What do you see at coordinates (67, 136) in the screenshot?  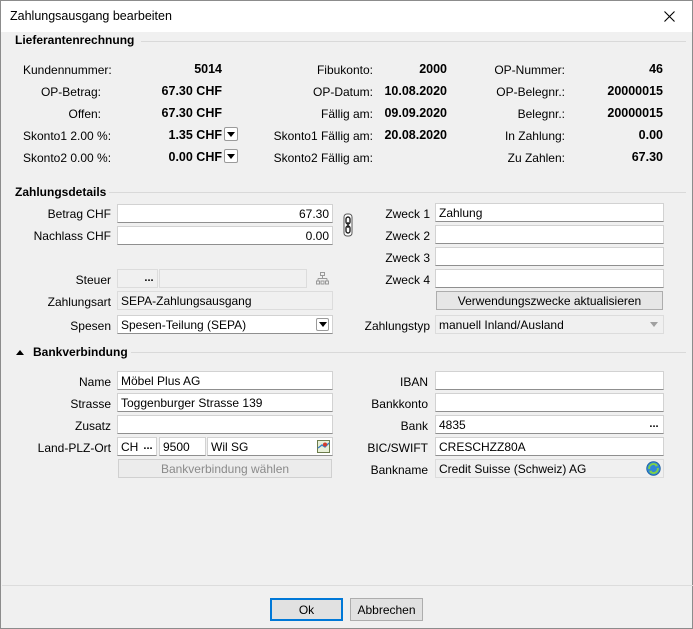 I see `skonto1-label: Skonto1 2.00 %:` at bounding box center [67, 136].